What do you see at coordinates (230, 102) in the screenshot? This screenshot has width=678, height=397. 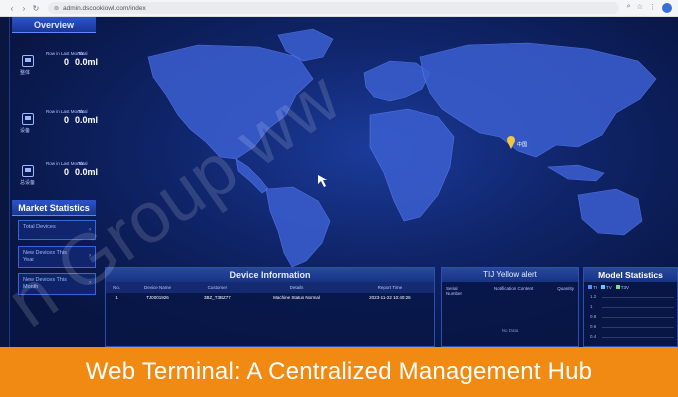 I see `continent-north-america` at bounding box center [230, 102].